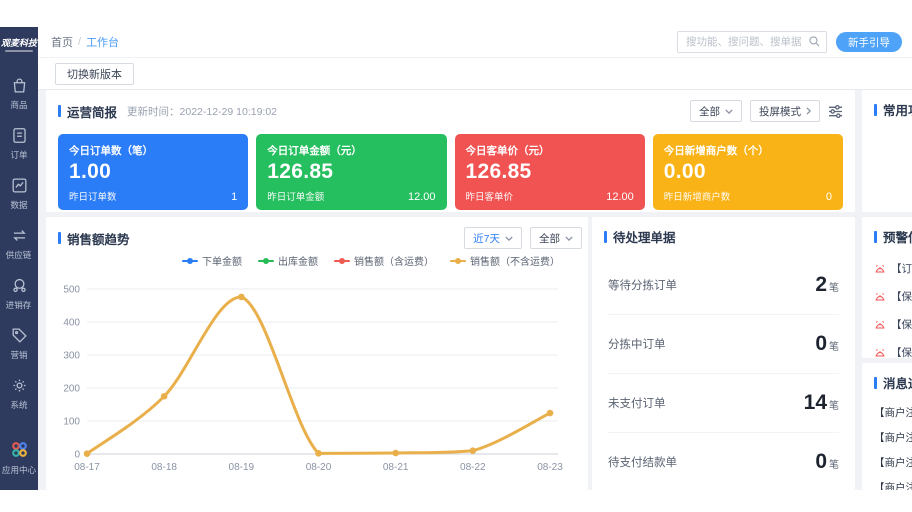 The height and width of the screenshot is (512, 912). What do you see at coordinates (153, 196) in the screenshot?
I see `stat-card-yesterday: 昨日订单数 1` at bounding box center [153, 196].